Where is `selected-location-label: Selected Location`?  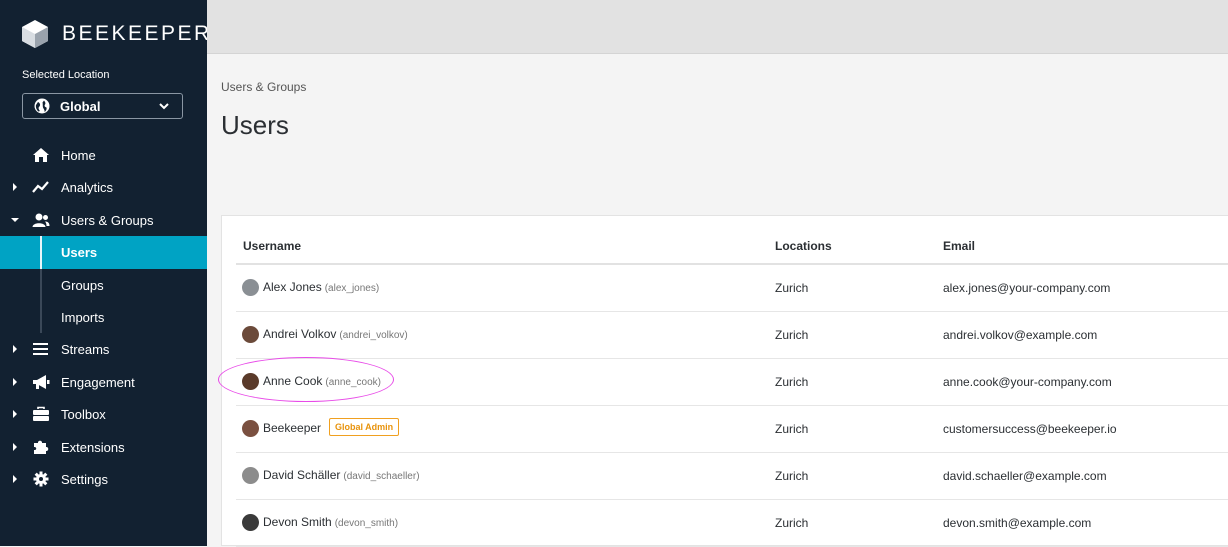
selected-location-label: Selected Location is located at coordinates (66, 75).